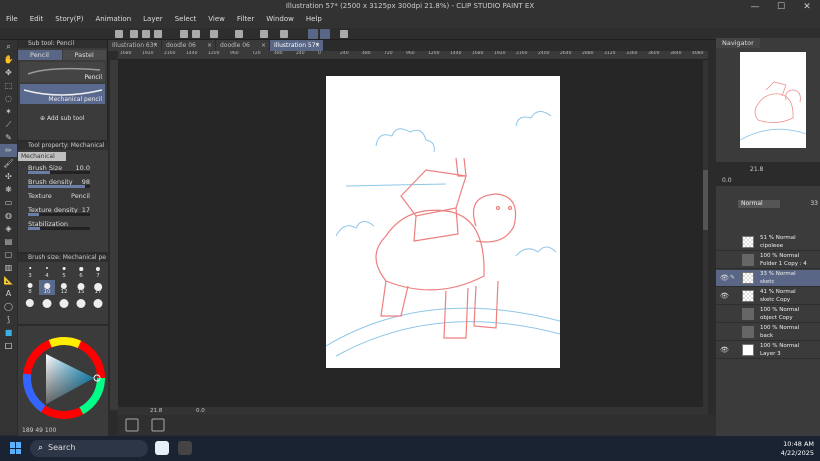  What do you see at coordinates (8, 306) in the screenshot?
I see `tool-balloon: ◯` at bounding box center [8, 306].